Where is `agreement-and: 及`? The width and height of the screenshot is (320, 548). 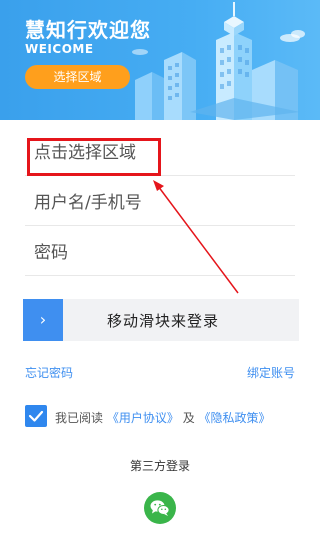
agreement-and: 及 is located at coordinates (188, 418).